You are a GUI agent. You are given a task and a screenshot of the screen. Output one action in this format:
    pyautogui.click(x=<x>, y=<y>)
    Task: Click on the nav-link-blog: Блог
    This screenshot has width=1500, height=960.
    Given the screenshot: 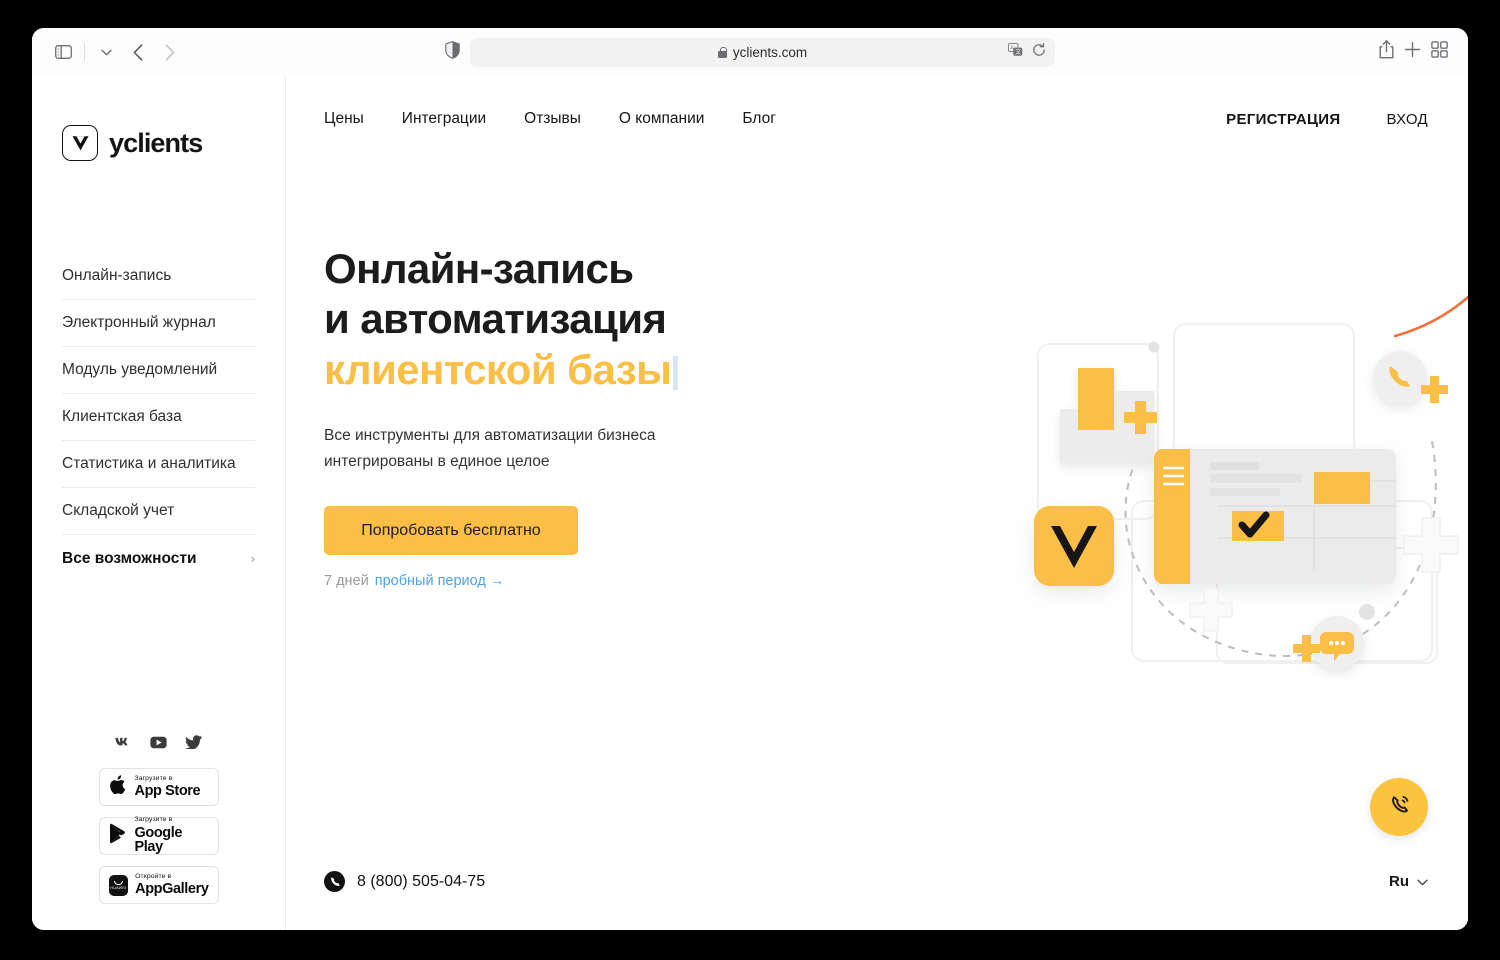 What is the action you would take?
    pyautogui.click(x=759, y=119)
    